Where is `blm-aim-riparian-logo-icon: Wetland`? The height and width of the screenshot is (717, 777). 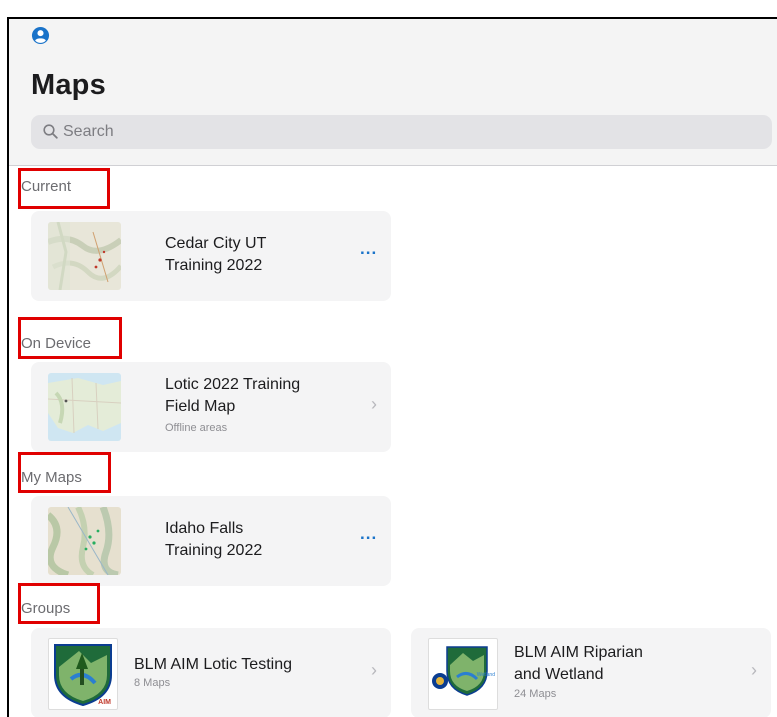 blm-aim-riparian-logo-icon: Wetland is located at coordinates (463, 674).